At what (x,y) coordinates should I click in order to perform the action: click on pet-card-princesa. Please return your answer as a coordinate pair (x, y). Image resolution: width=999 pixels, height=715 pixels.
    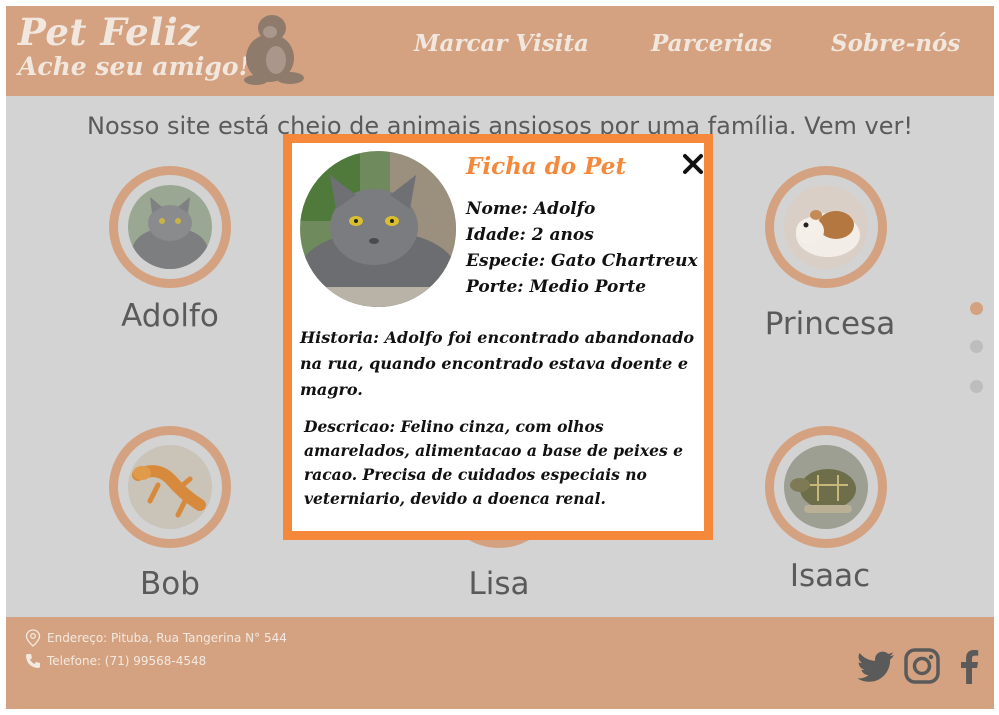
    Looking at the image, I should click on (826, 227).